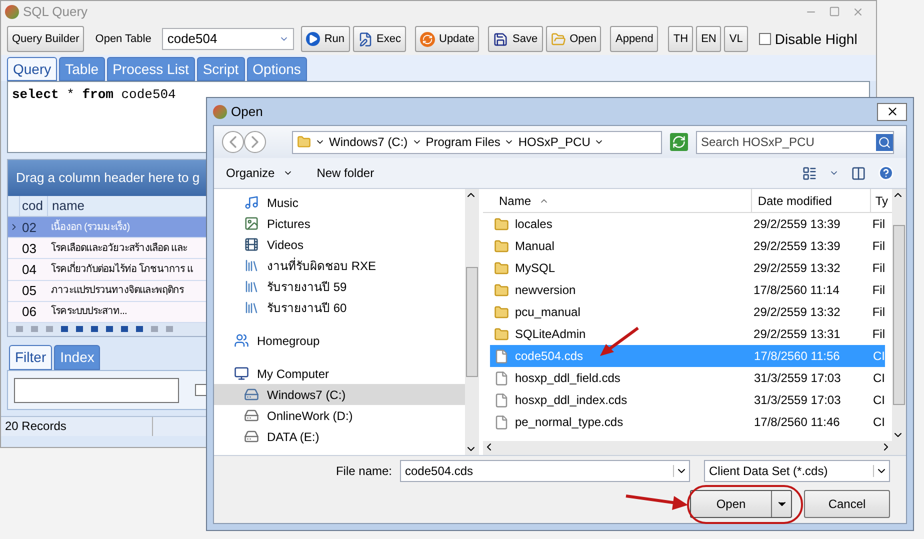 The image size is (924, 539). What do you see at coordinates (797, 422) in the screenshot?
I see `file-date: 17/8/2560 11:46` at bounding box center [797, 422].